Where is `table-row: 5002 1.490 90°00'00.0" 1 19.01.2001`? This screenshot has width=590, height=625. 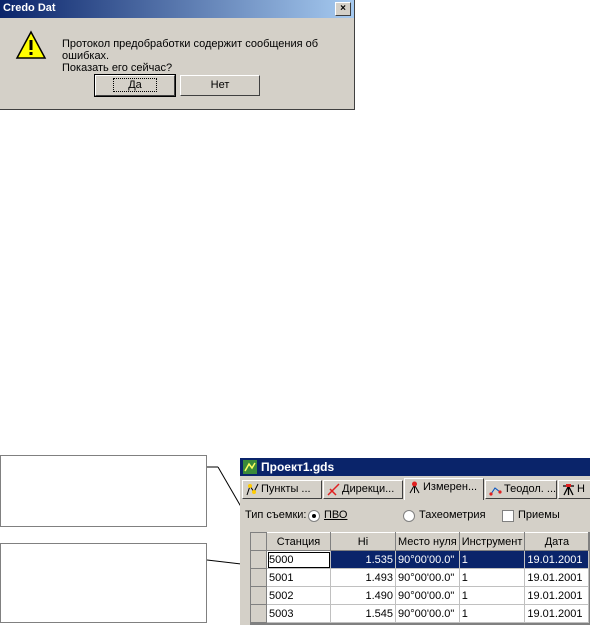
table-row: 5002 1.490 90°00'00.0" 1 19.01.2001 is located at coordinates (420, 595).